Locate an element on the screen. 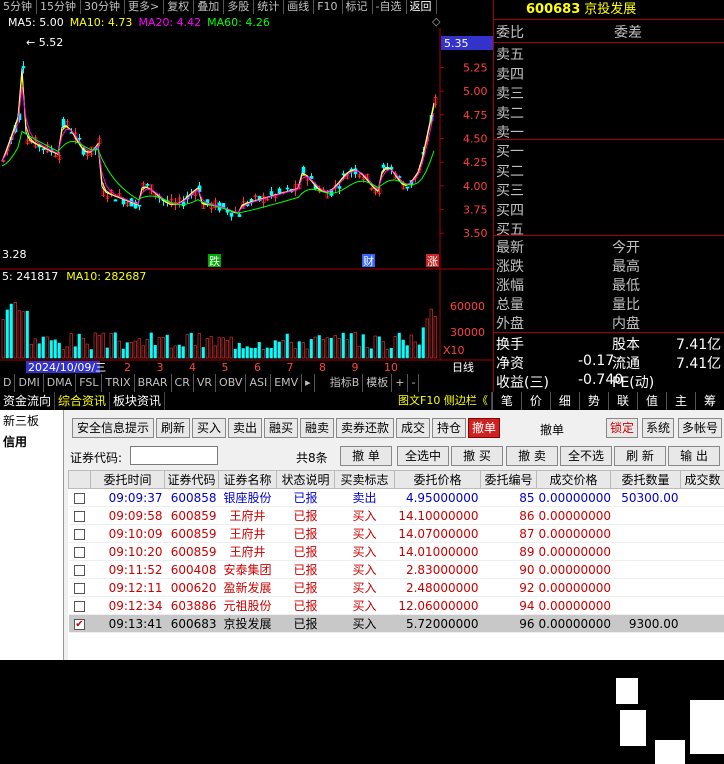 The height and width of the screenshot is (764, 724). indicator-tab: FSL is located at coordinates (89, 383).